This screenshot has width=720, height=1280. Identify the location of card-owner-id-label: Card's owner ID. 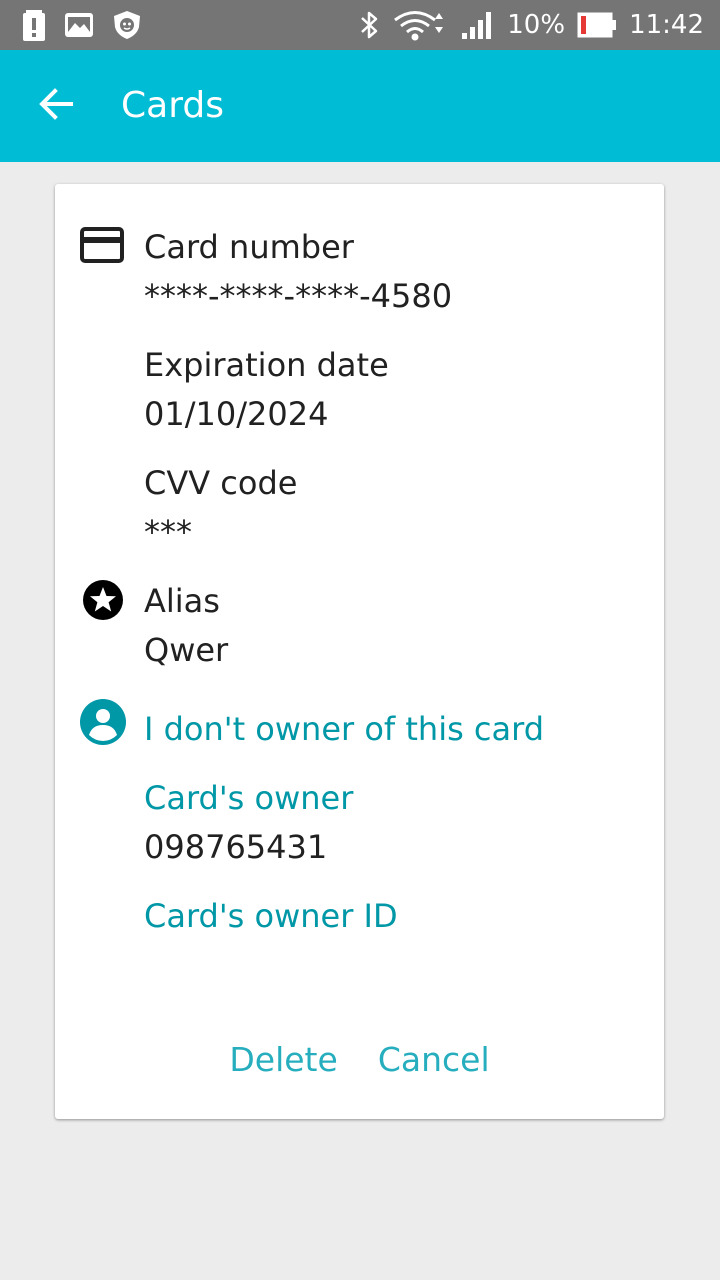
(271, 916).